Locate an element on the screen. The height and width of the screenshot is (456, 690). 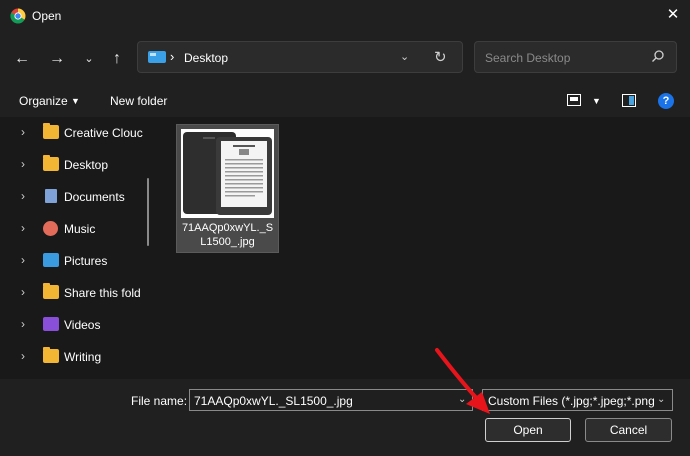
sidebar-item-documents: › Documents is located at coordinates (75, 197).